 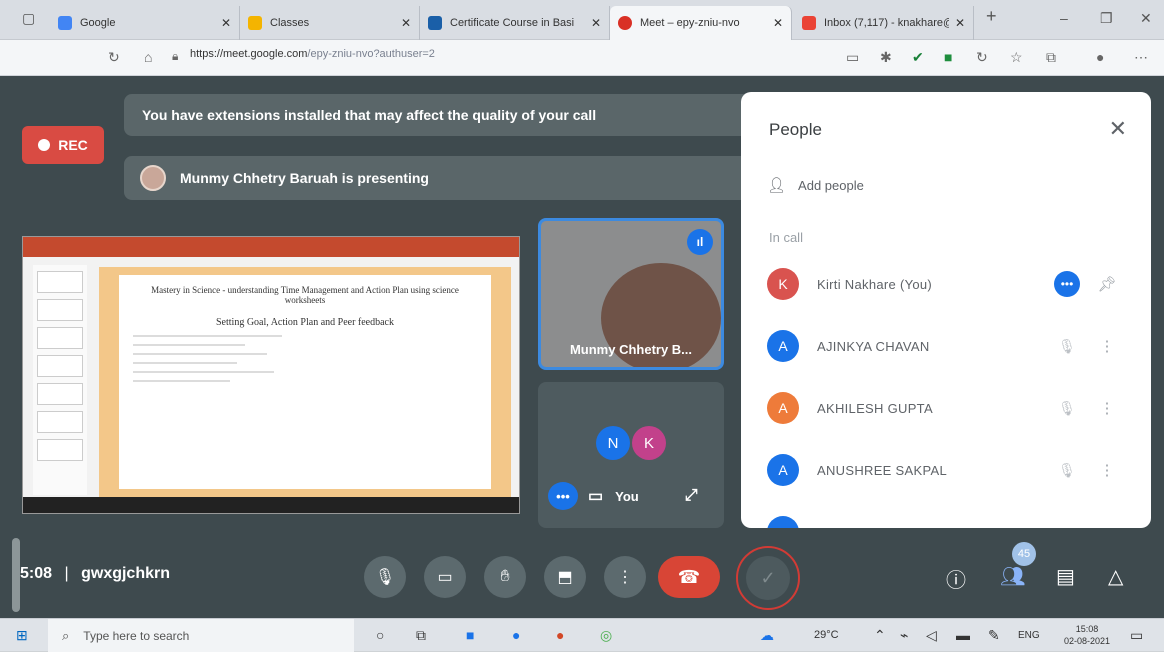 I want to click on tab-title: Certificate Course in Basi, so click(x=512, y=23).